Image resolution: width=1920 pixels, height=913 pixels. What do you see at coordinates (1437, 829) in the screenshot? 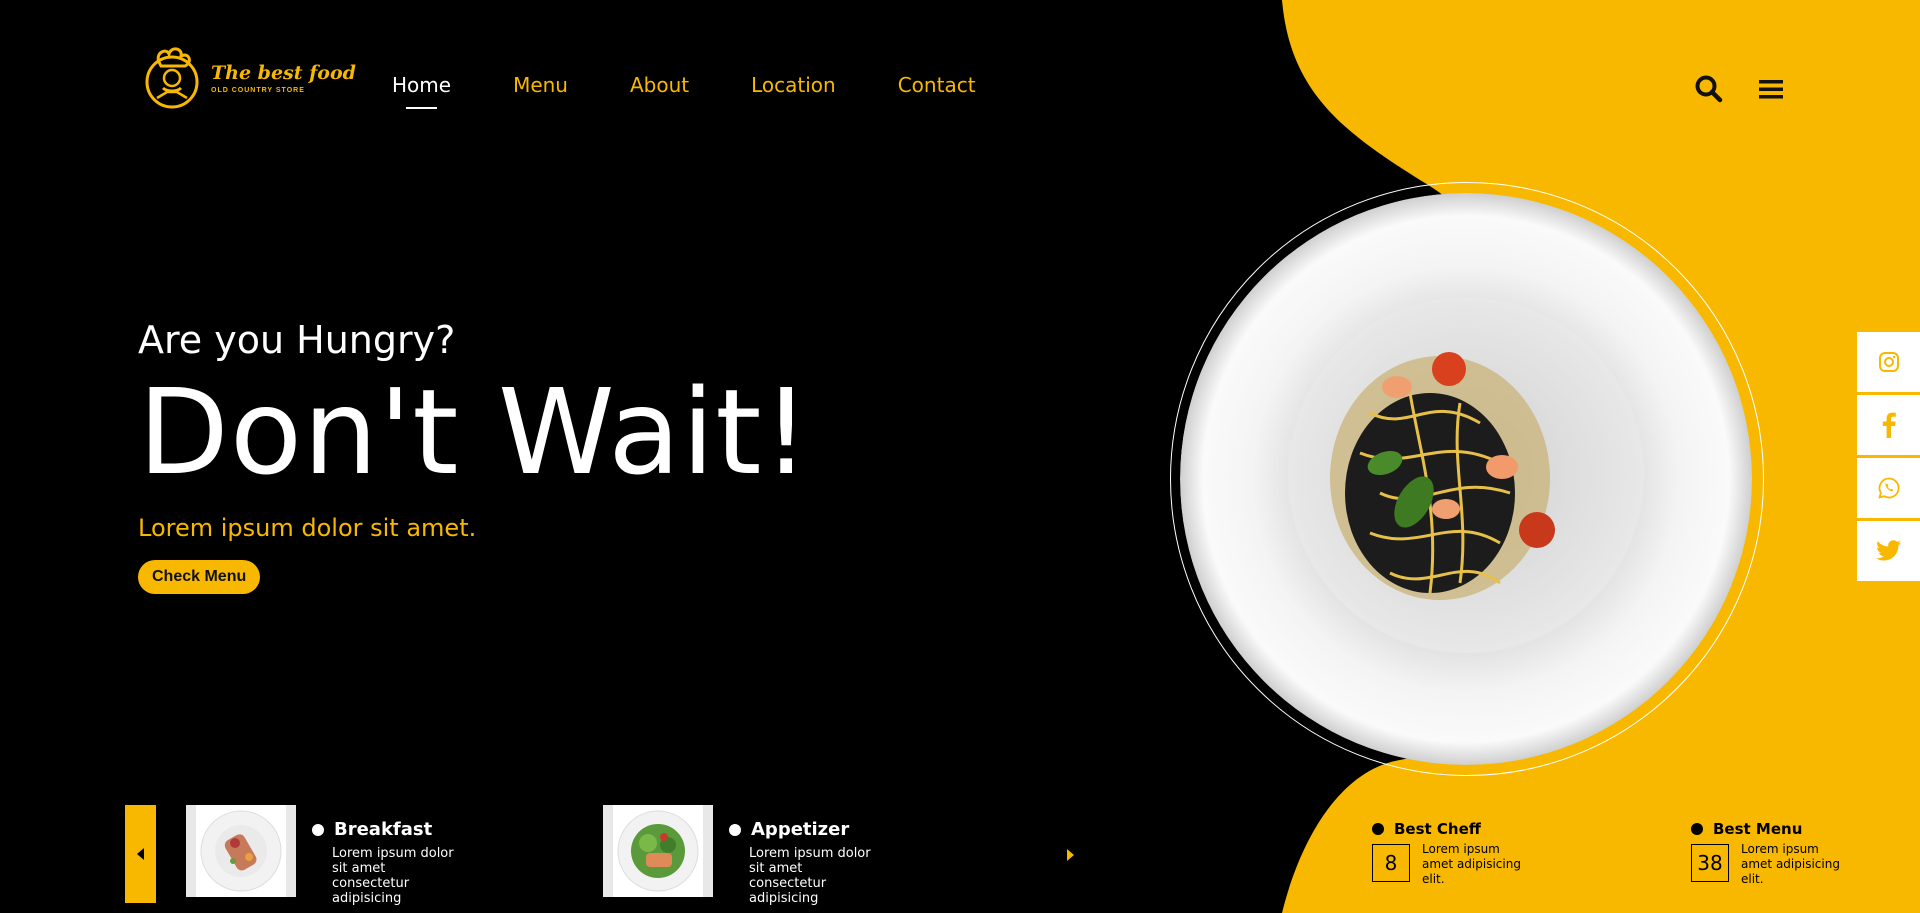
I see `stat-title: Best Cheff` at bounding box center [1437, 829].